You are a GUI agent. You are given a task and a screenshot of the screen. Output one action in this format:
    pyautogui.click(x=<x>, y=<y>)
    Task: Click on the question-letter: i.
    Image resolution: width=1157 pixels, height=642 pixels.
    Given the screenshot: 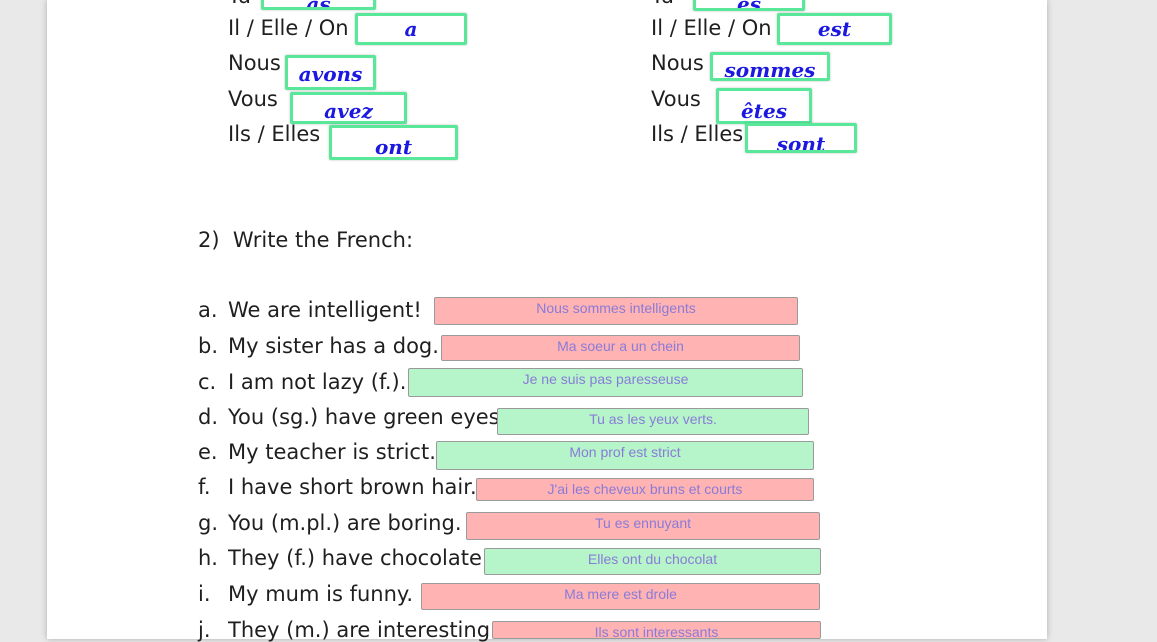 What is the action you would take?
    pyautogui.click(x=204, y=594)
    